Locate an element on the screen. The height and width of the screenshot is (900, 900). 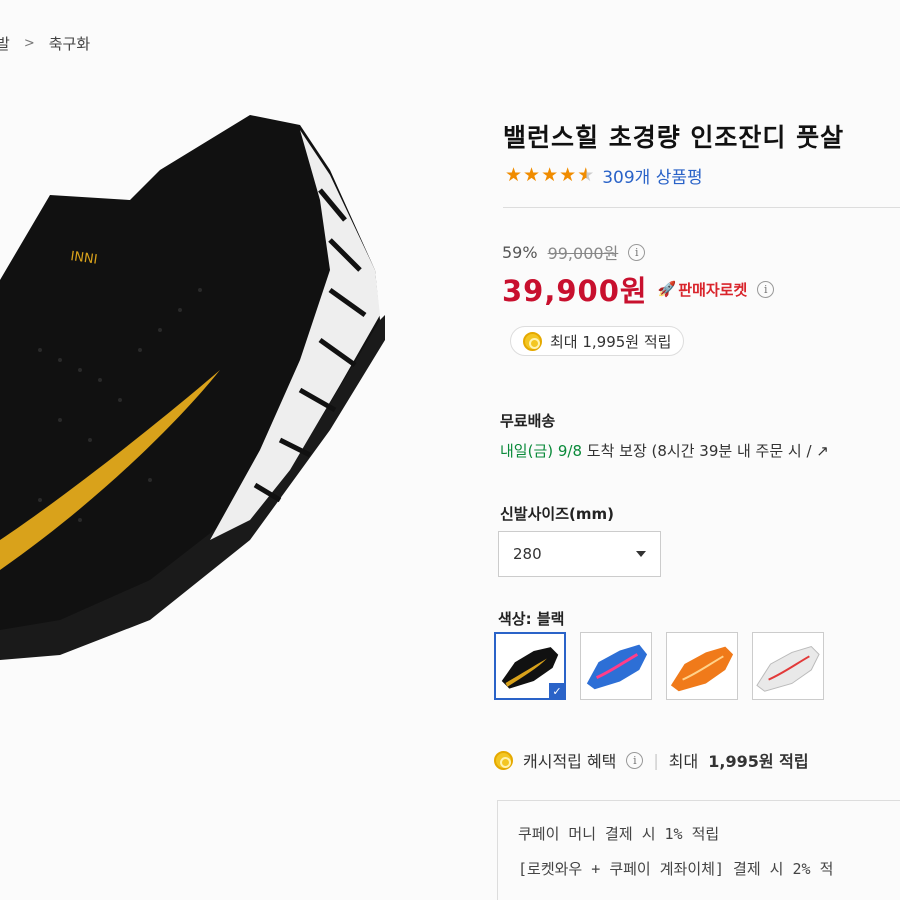
chevron-down-icon is located at coordinates (641, 554).